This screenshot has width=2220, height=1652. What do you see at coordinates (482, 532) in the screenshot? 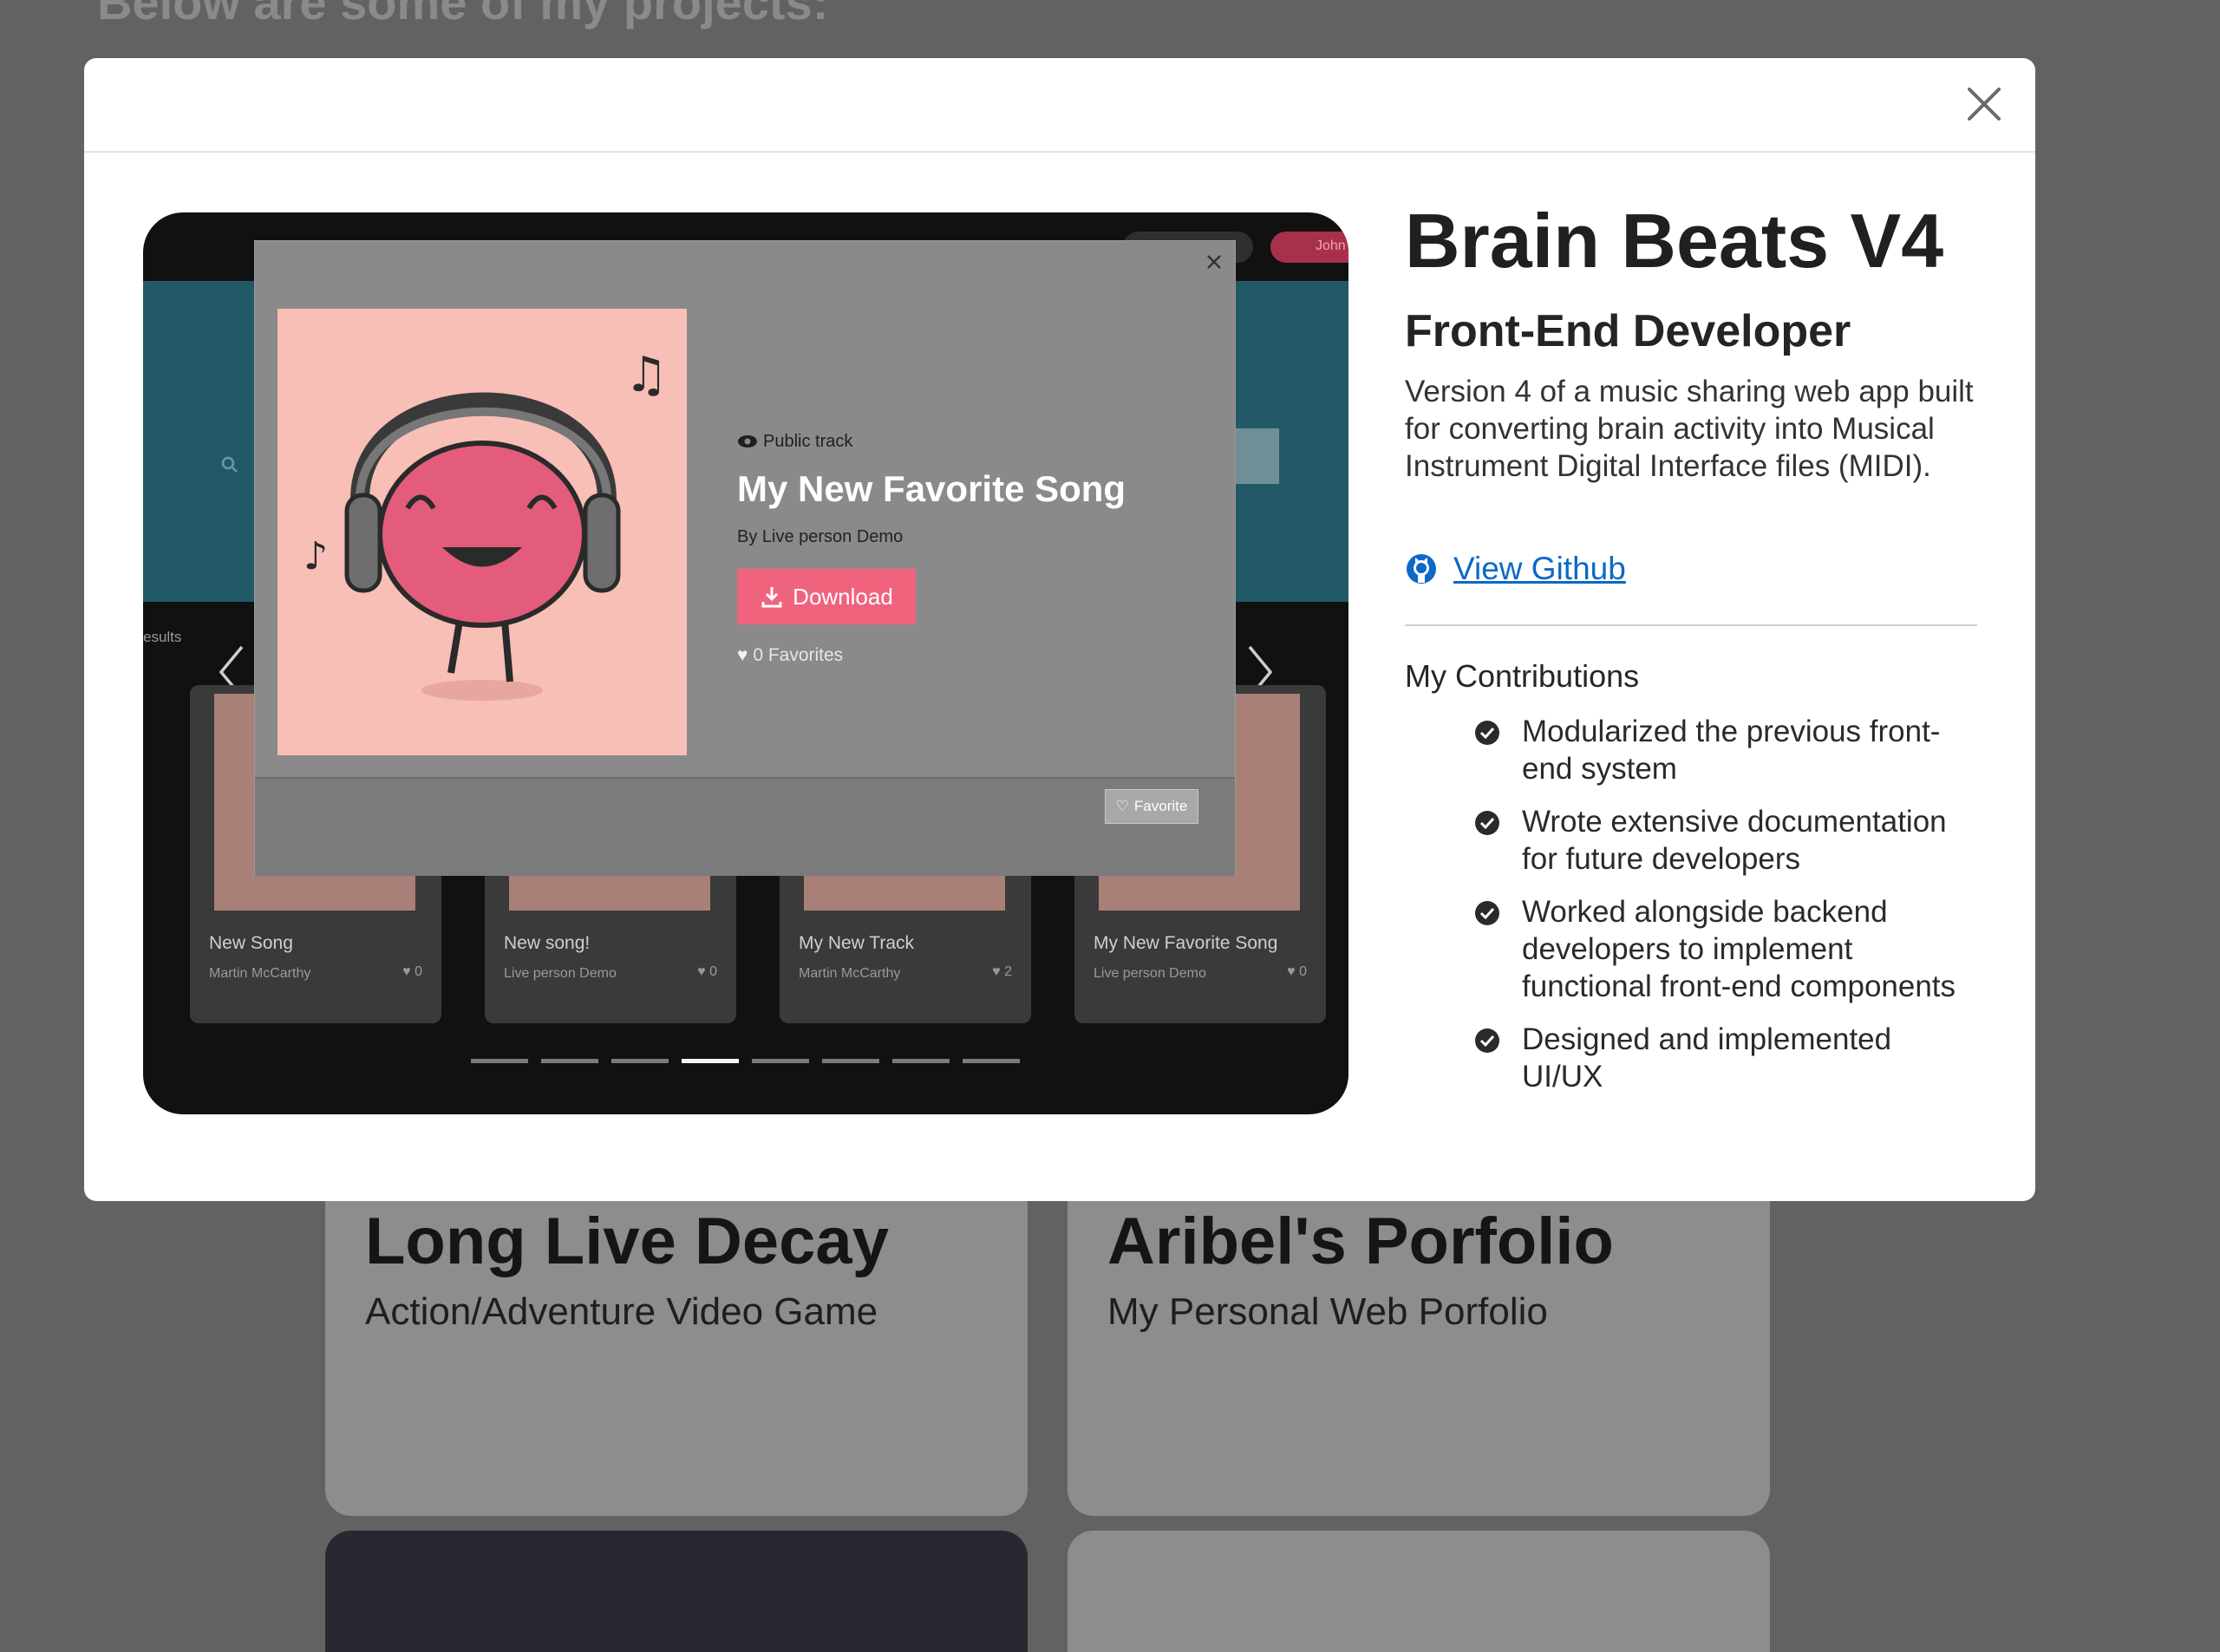
I see `album-art: ♫ ♪` at bounding box center [482, 532].